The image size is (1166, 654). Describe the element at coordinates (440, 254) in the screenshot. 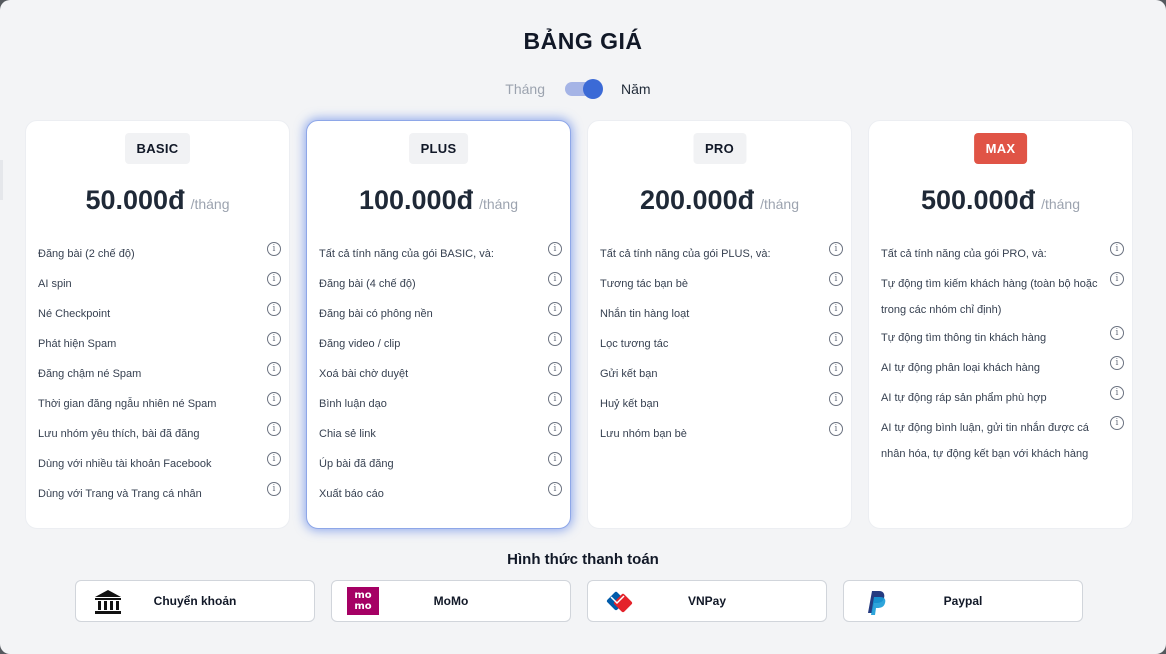

I see `feature-item: Tất cả tính năng của gói BASIC, và: i` at that location.